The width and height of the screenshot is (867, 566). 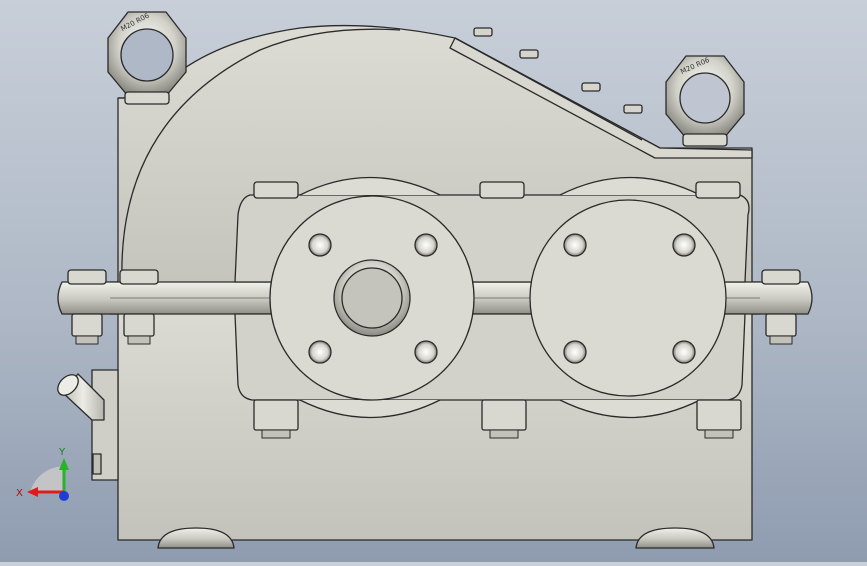 I want to click on coordinate-triad-icon: Y X, so click(x=42, y=474).